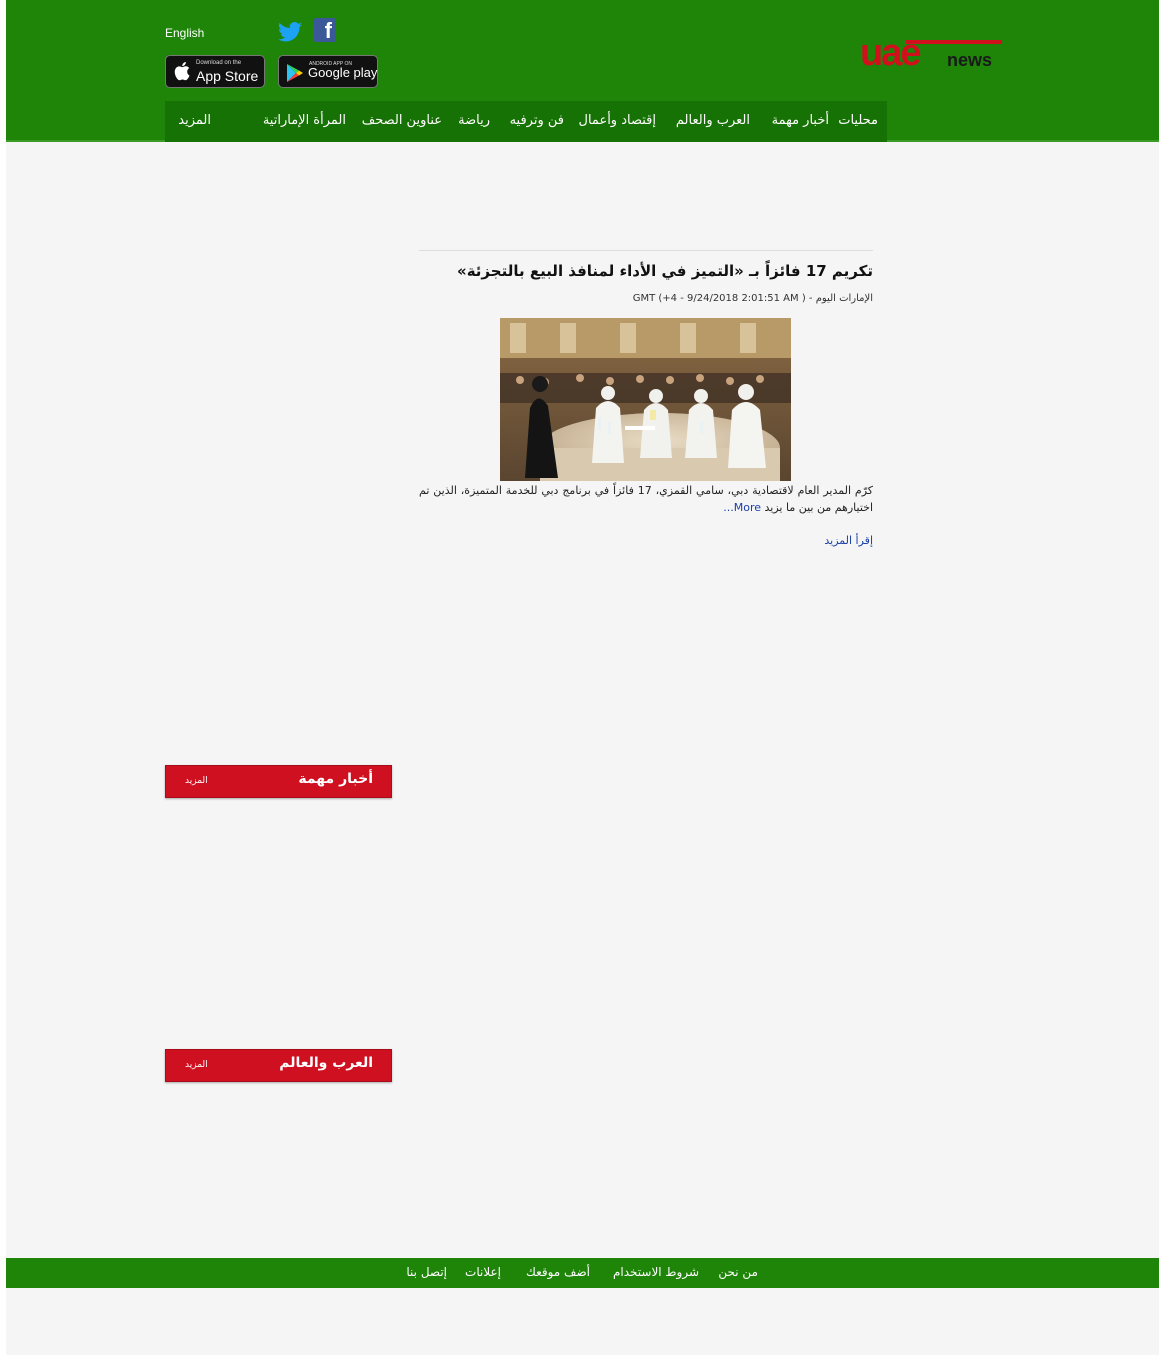 The width and height of the screenshot is (1159, 1355). Describe the element at coordinates (335, 779) in the screenshot. I see `section-title: أخبار مهمة` at that location.